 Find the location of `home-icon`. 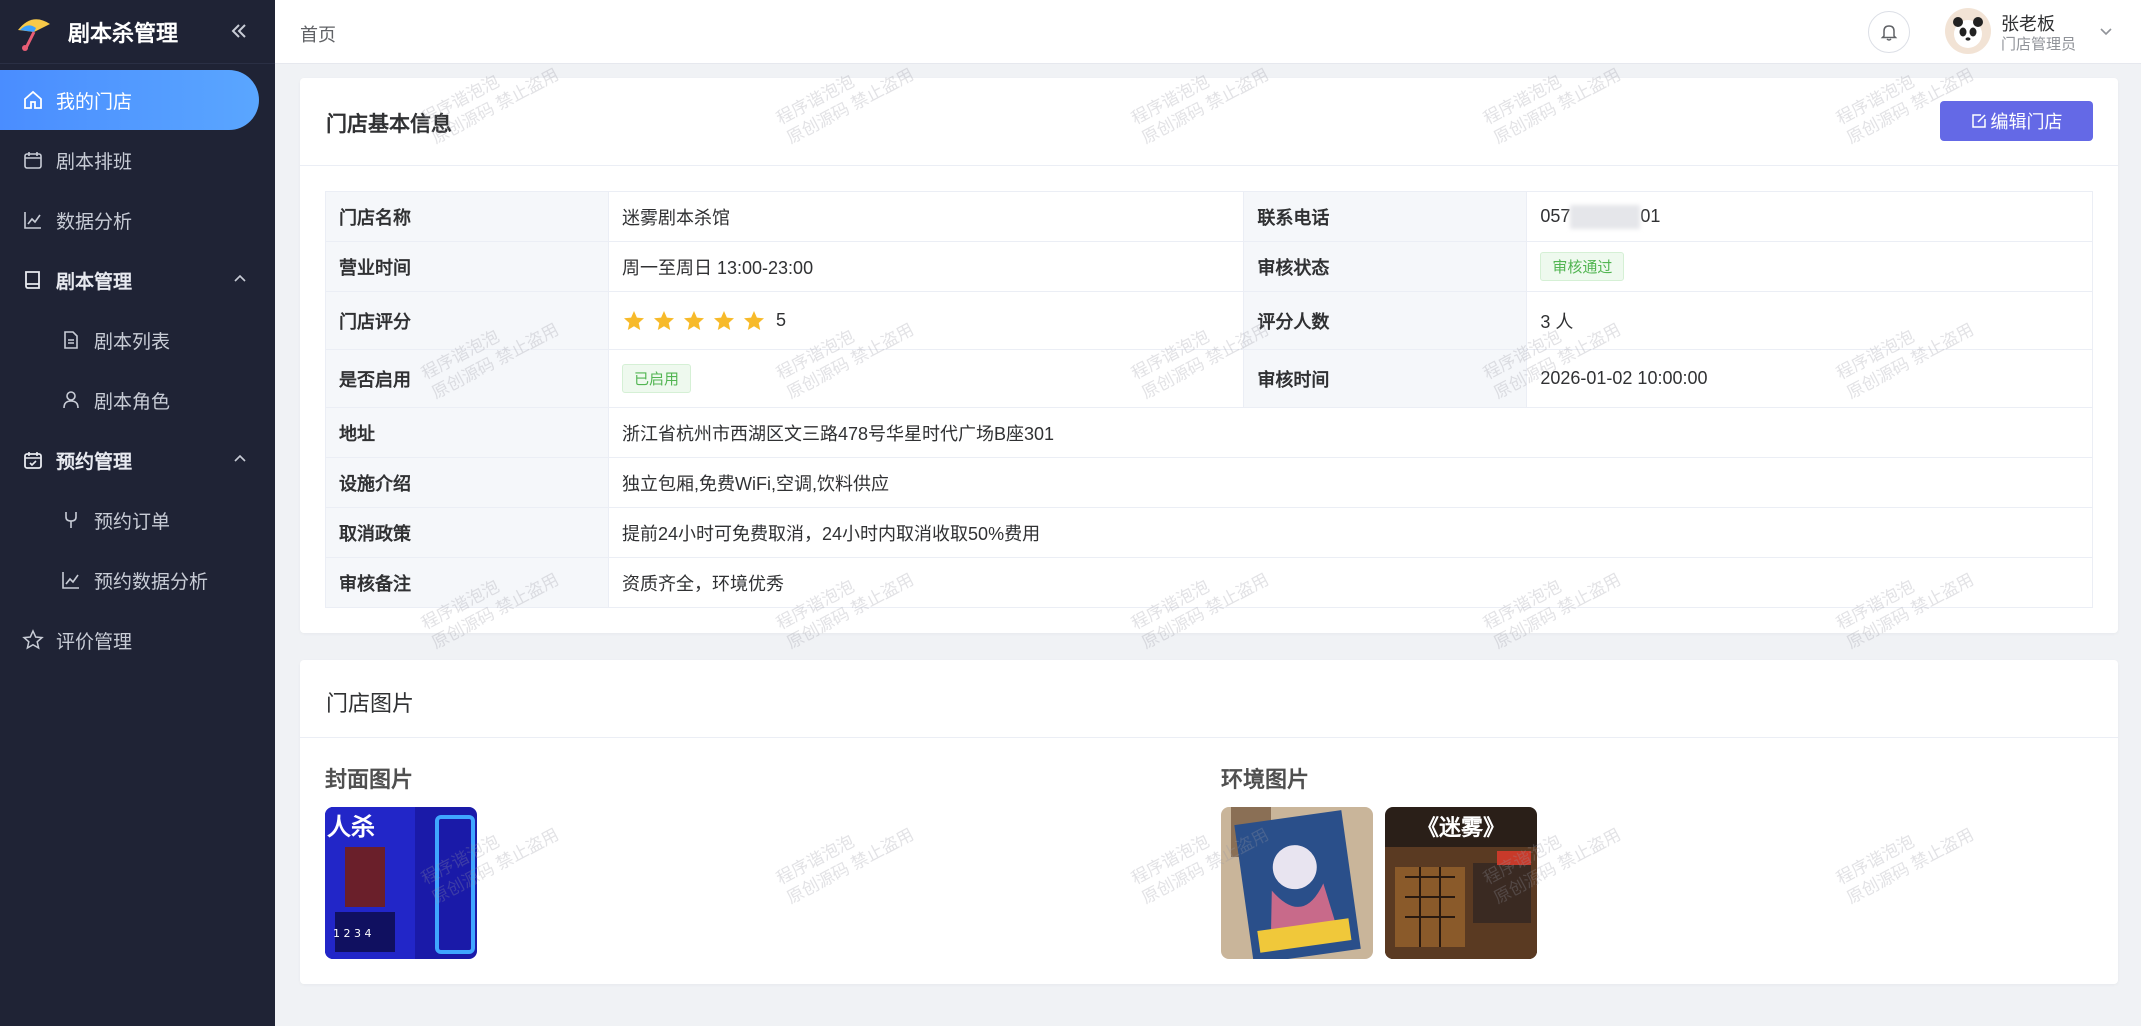

home-icon is located at coordinates (33, 100).